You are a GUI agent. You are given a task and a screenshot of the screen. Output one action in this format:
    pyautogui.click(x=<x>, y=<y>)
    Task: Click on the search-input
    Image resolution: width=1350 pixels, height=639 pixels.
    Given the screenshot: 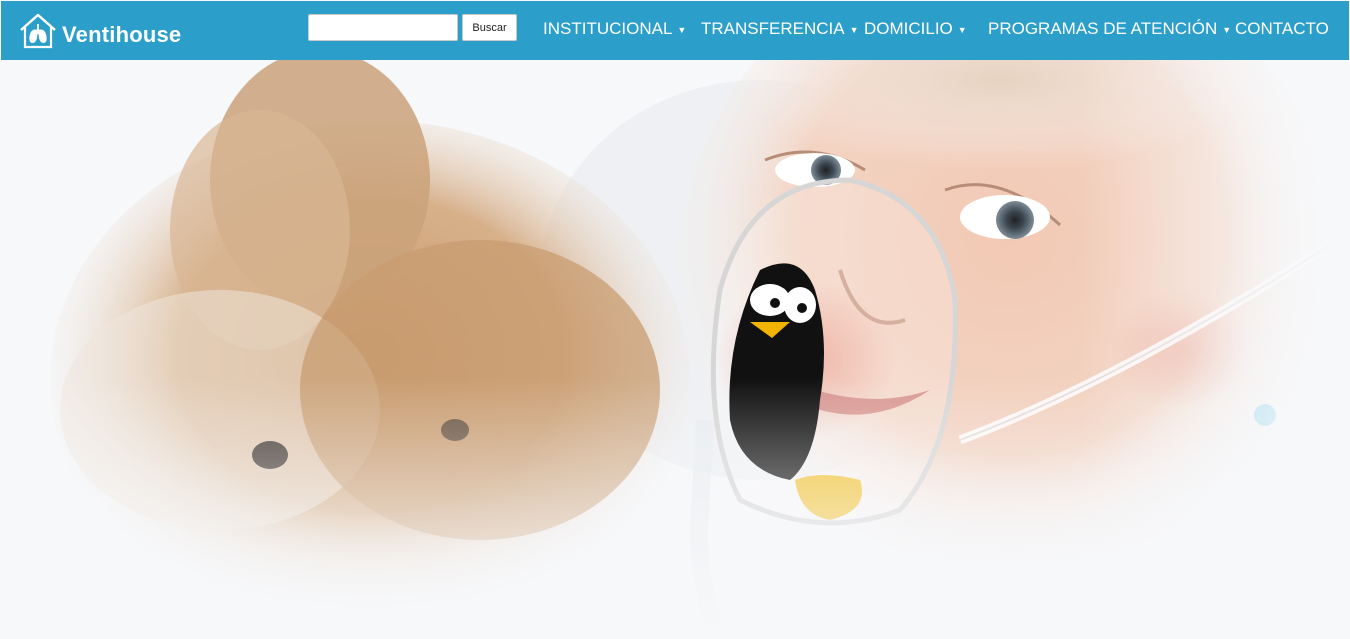 What is the action you would take?
    pyautogui.click(x=383, y=27)
    